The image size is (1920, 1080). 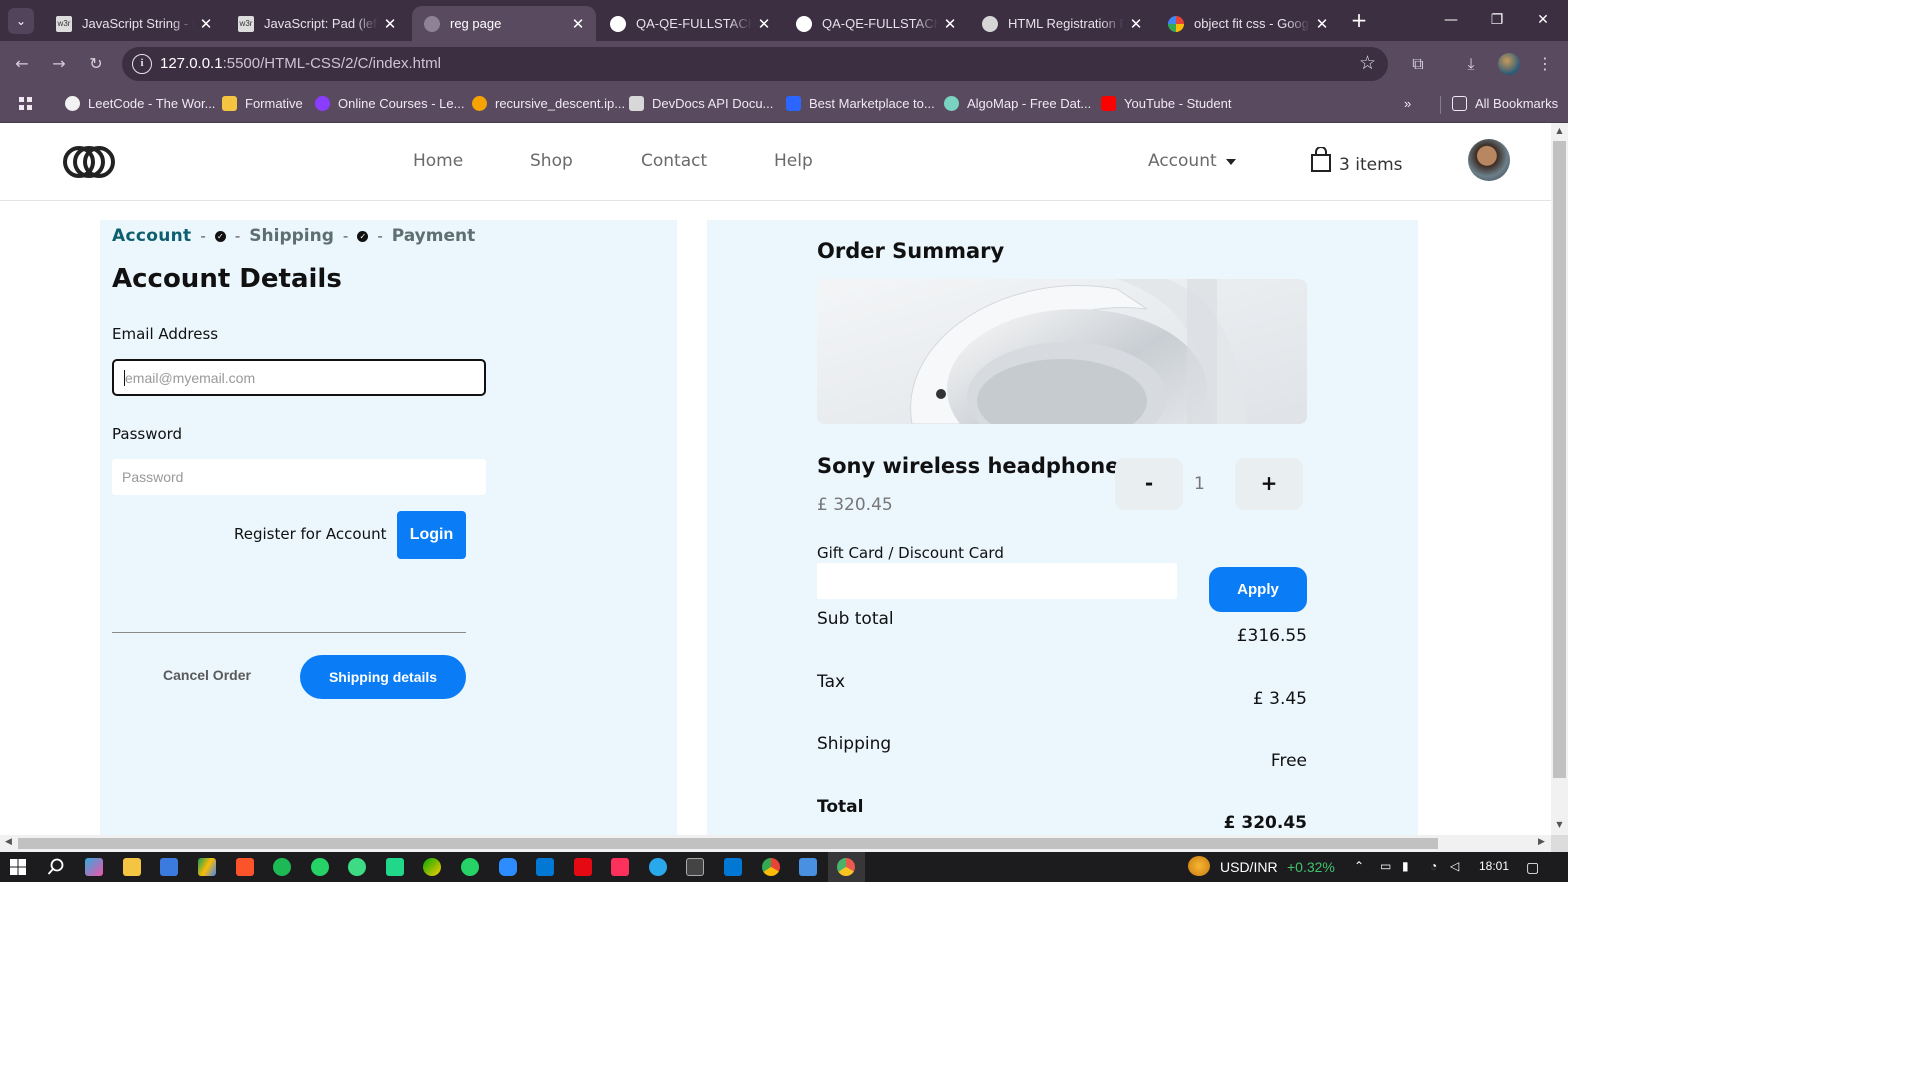 What do you see at coordinates (1541, 842) in the screenshot?
I see `scroll-right-icon: ▶` at bounding box center [1541, 842].